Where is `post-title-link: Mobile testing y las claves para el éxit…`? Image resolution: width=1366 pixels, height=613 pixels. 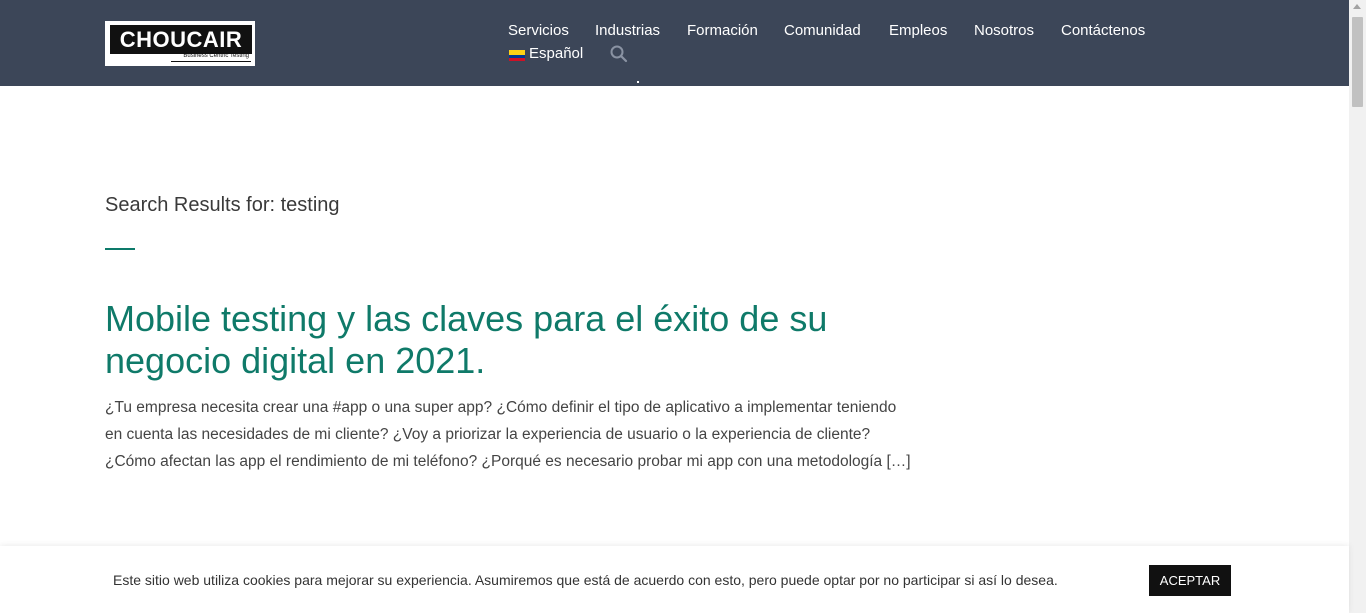
post-title-link: Mobile testing y las claves para el éxit… is located at coordinates (515, 340).